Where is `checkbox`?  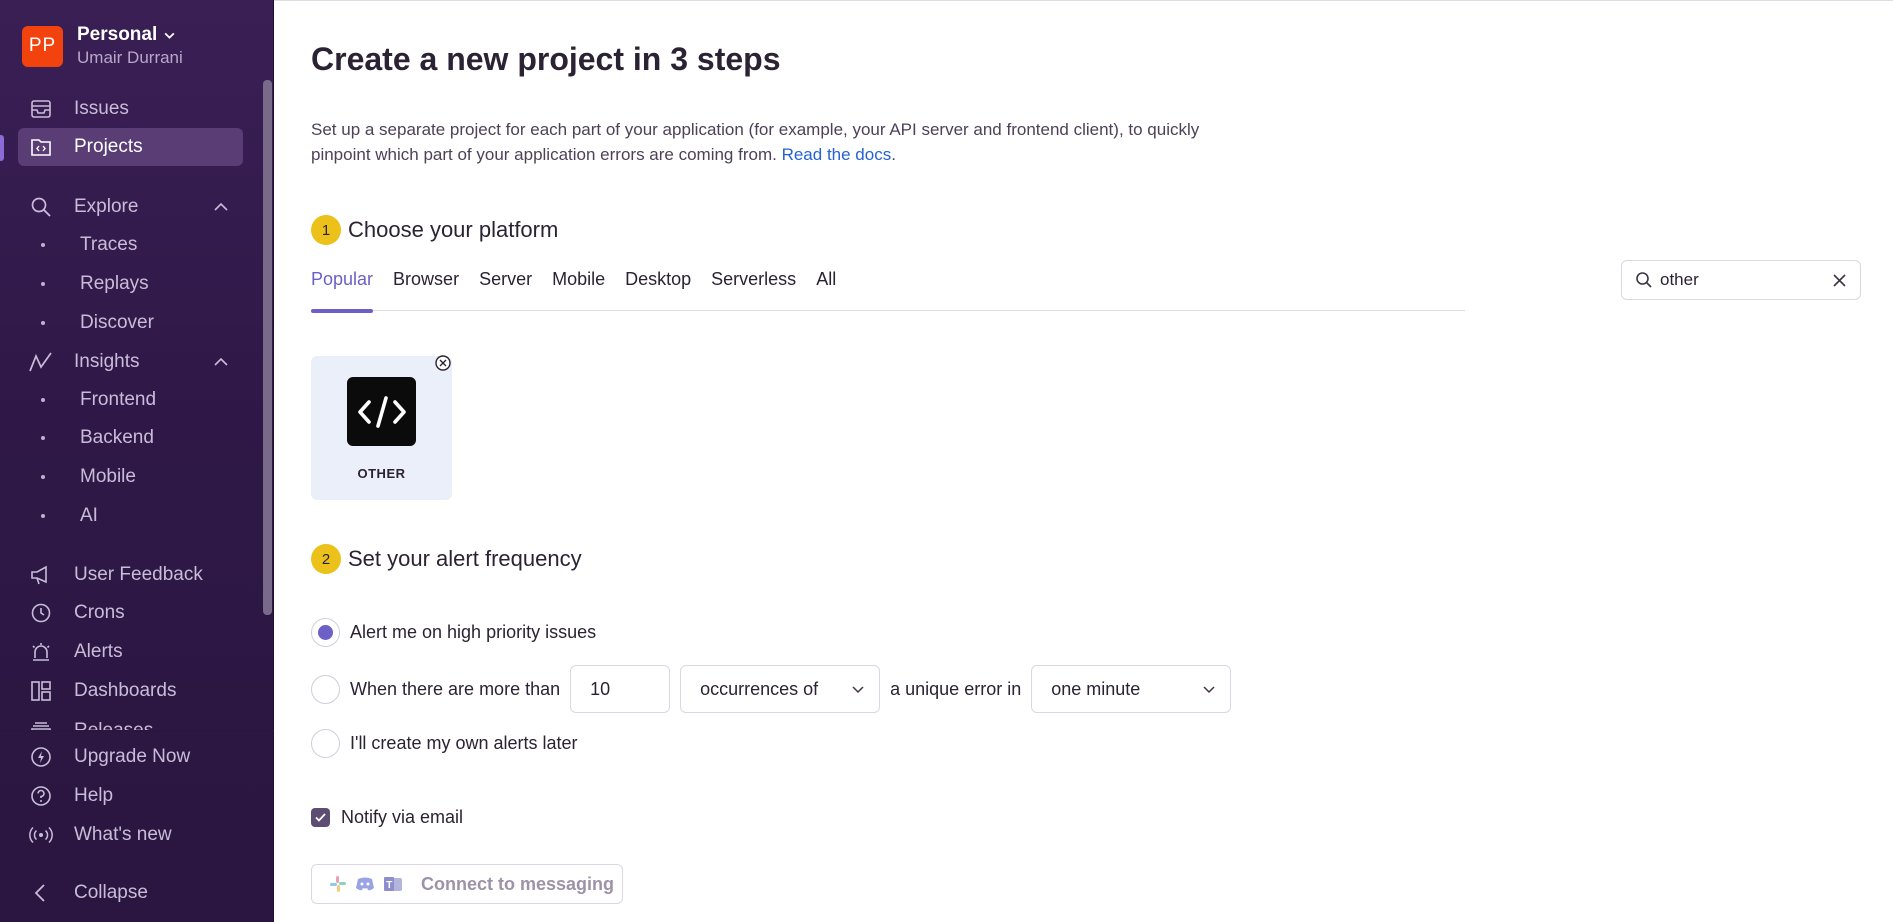 checkbox is located at coordinates (320, 817).